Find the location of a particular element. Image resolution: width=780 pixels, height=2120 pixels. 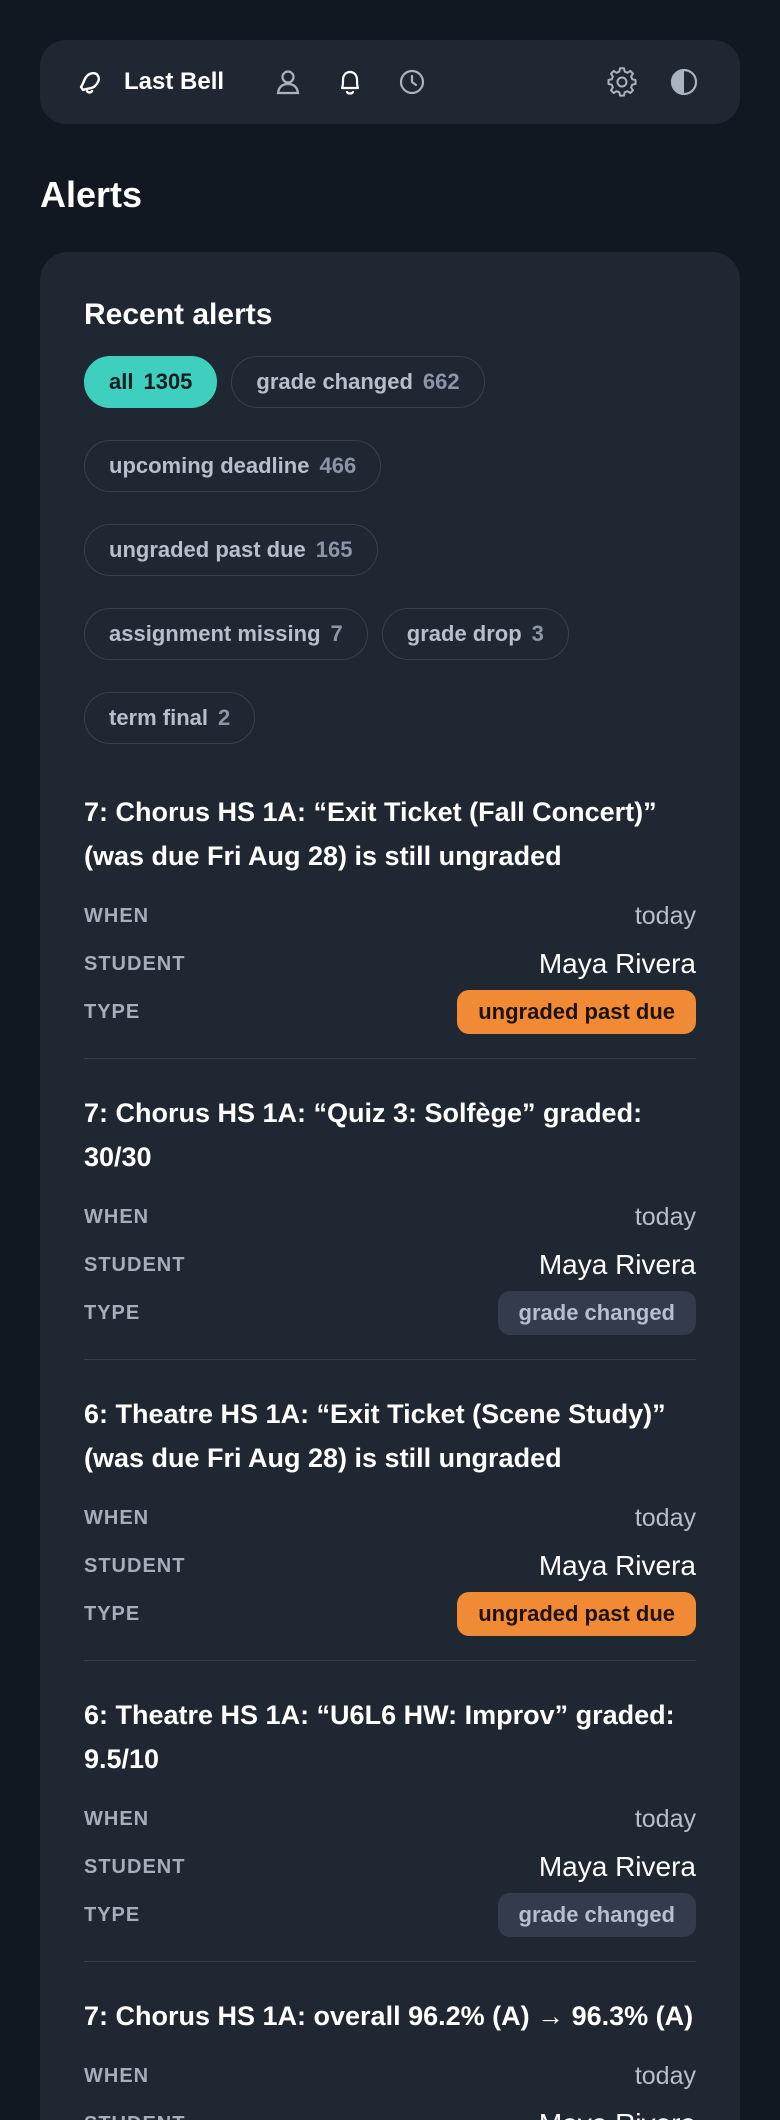

filter-chip-grade-drop: grade drop 3 is located at coordinates (475, 634).